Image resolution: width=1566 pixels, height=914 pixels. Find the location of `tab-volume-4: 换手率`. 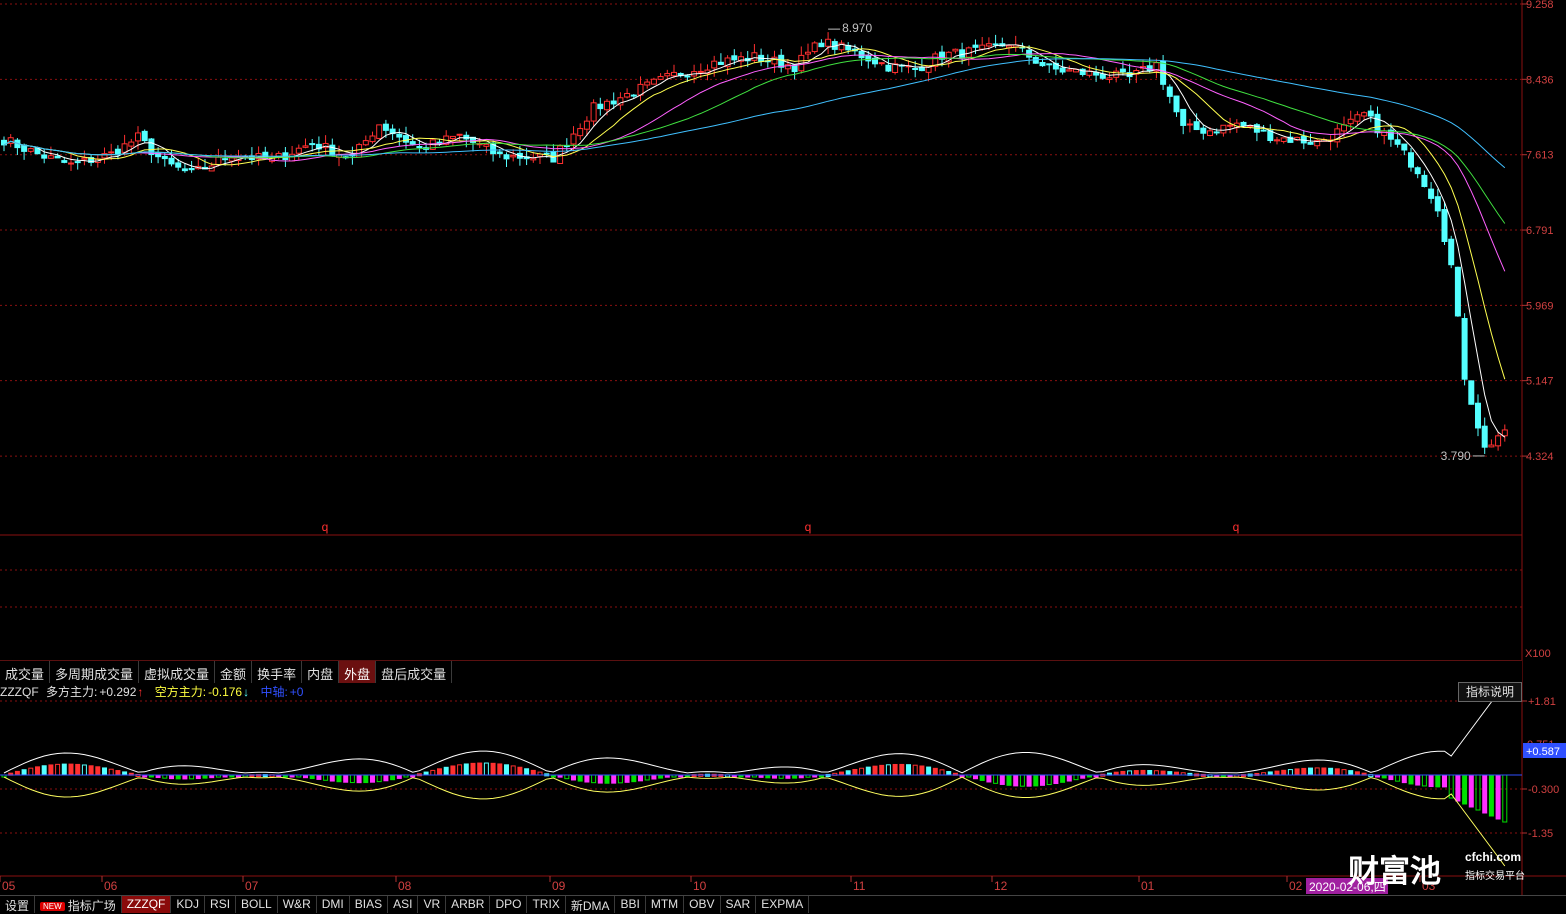

tab-volume-4: 换手率 is located at coordinates (277, 672).